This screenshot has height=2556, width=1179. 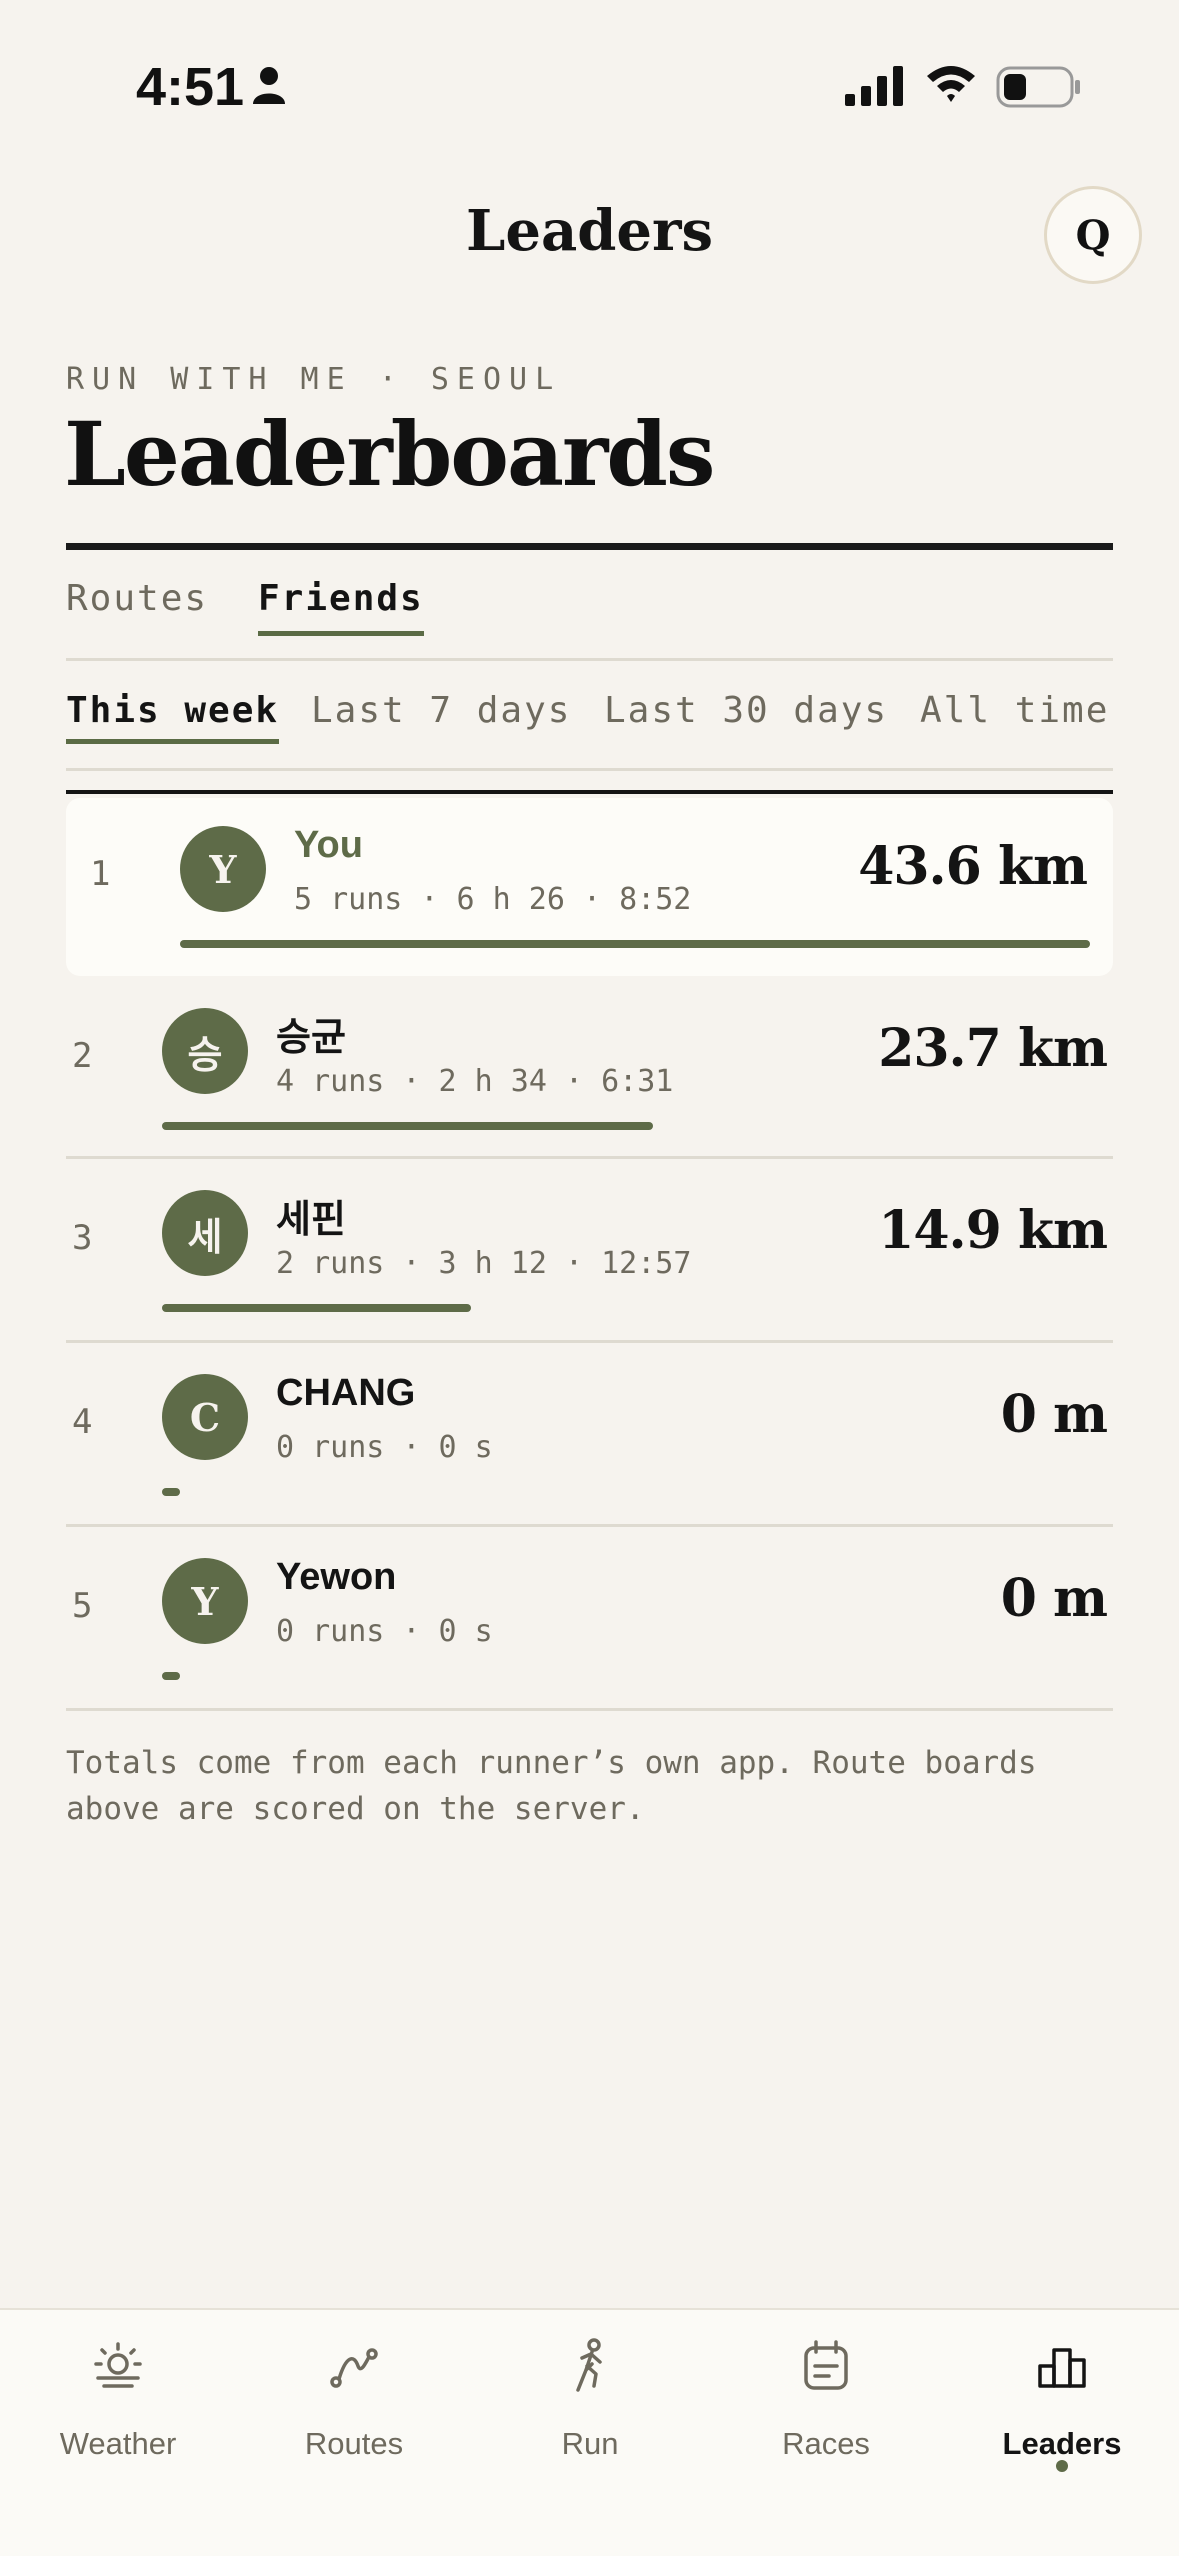 I want to click on period-all-time: All time, so click(x=1014, y=710).